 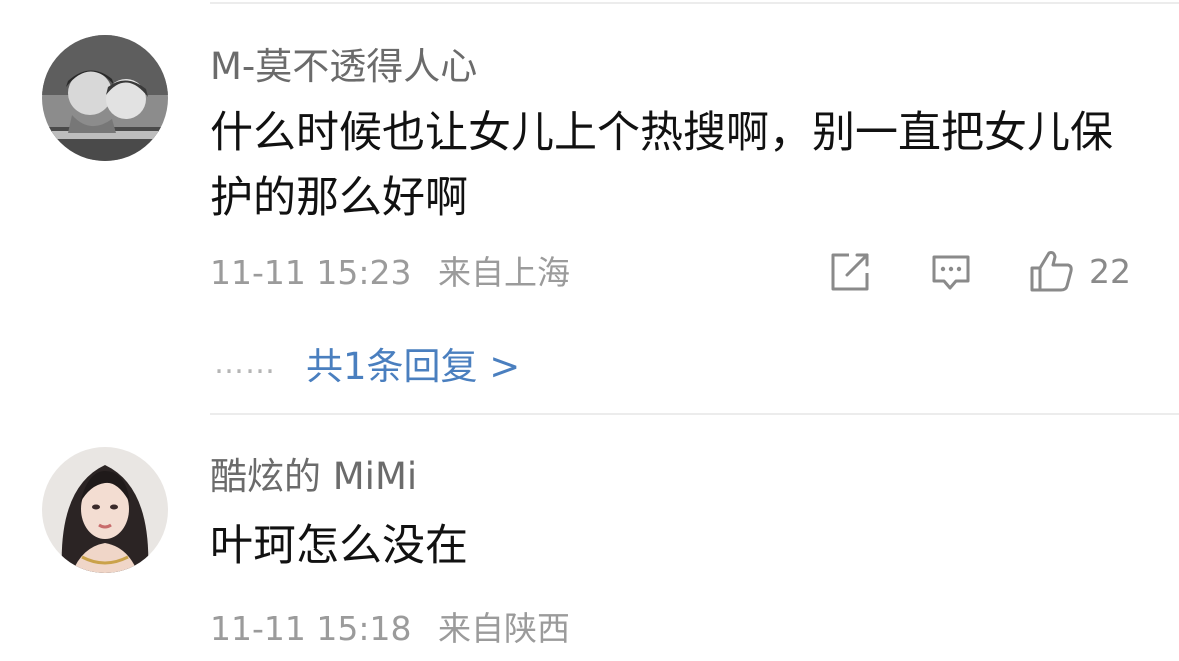 I want to click on comment-text: 叶珂怎么没在, so click(x=339, y=546).